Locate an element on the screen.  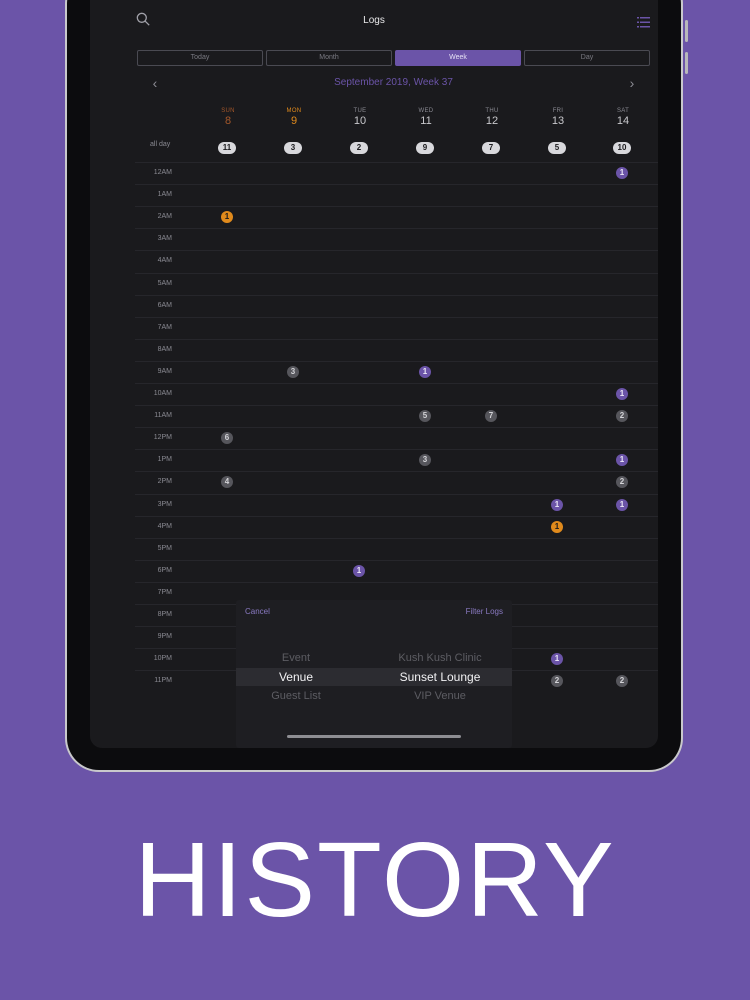
filter-logs-button: Filter Logs is located at coordinates (484, 611).